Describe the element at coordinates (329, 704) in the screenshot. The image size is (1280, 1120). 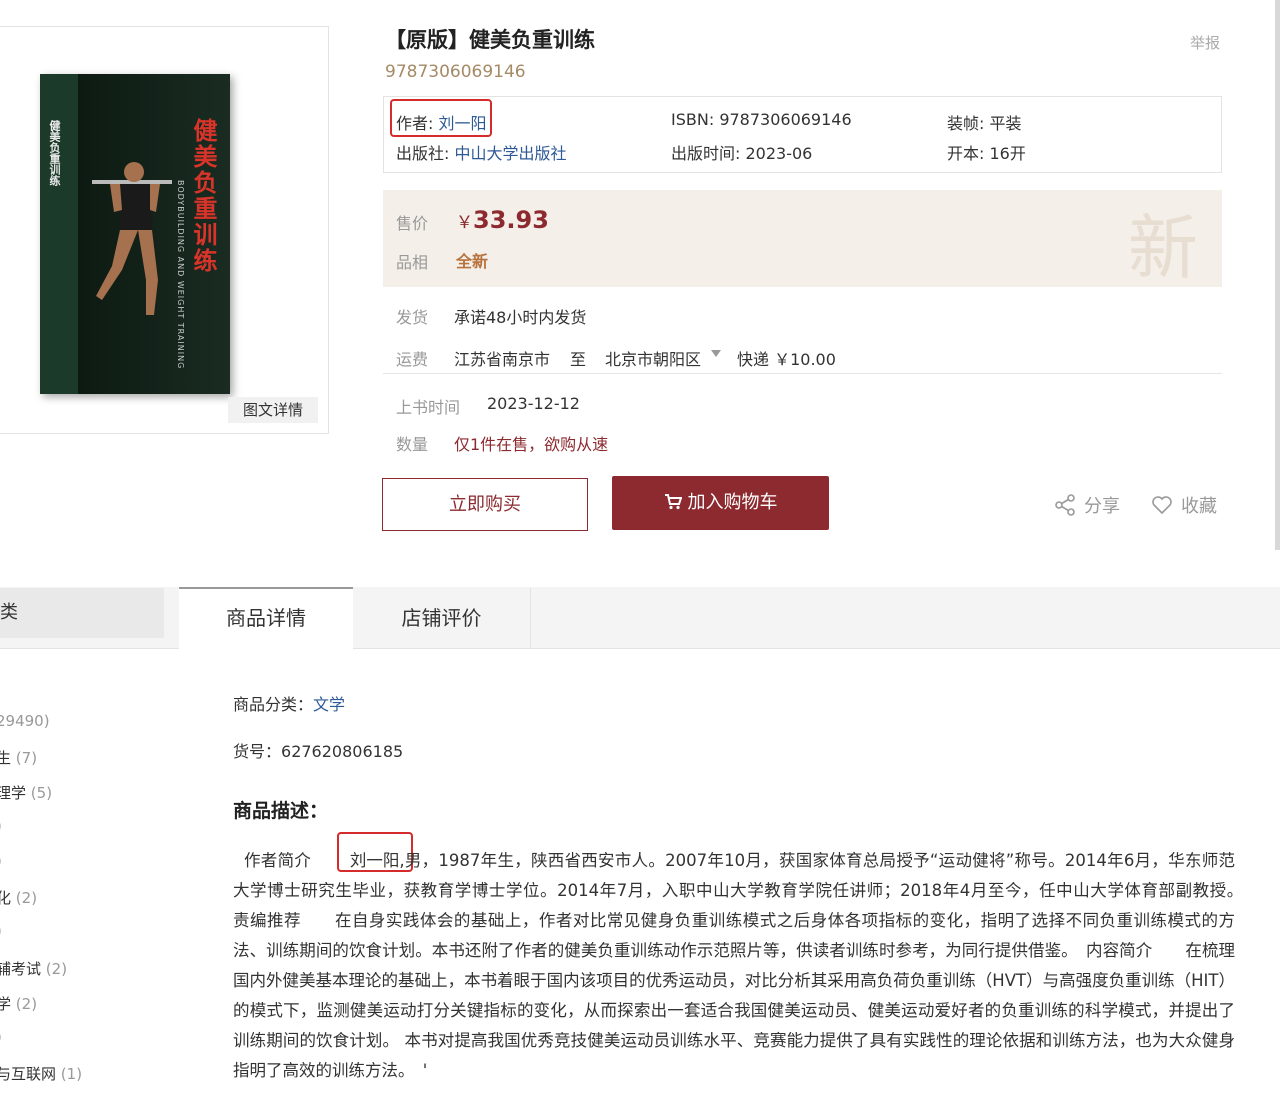
I see `category-link: 文学` at that location.